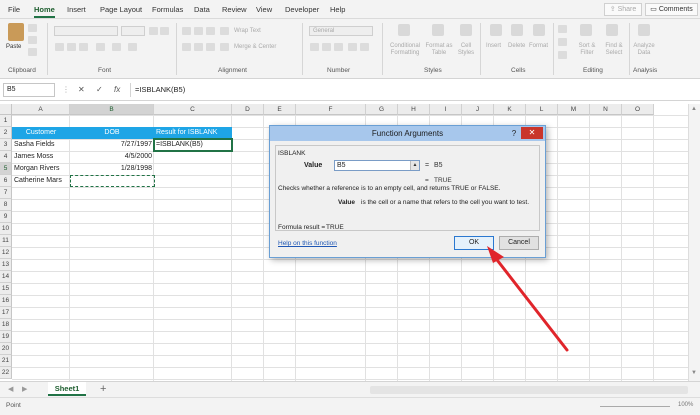 This screenshot has height=415, width=700. Describe the element at coordinates (71, 47) in the screenshot. I see `italic-icon` at that location.